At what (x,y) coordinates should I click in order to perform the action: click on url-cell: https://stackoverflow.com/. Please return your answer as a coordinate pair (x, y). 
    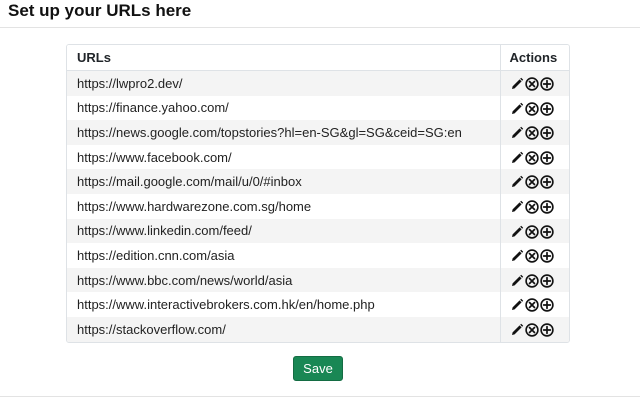
    Looking at the image, I should click on (283, 329).